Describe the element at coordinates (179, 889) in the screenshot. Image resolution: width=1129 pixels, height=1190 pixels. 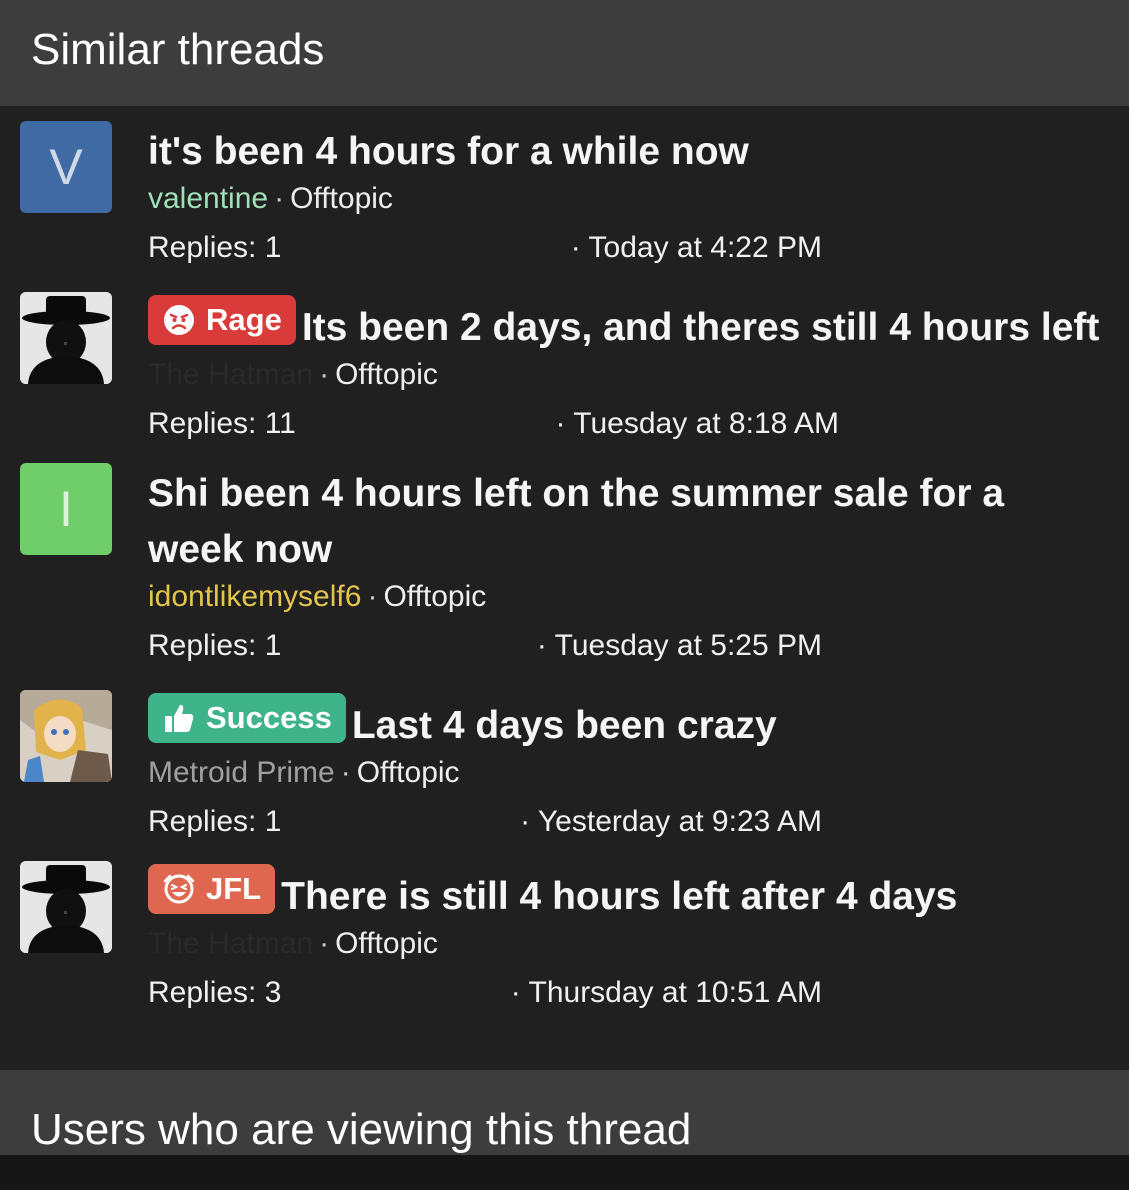
I see `laughing-face-icon` at that location.